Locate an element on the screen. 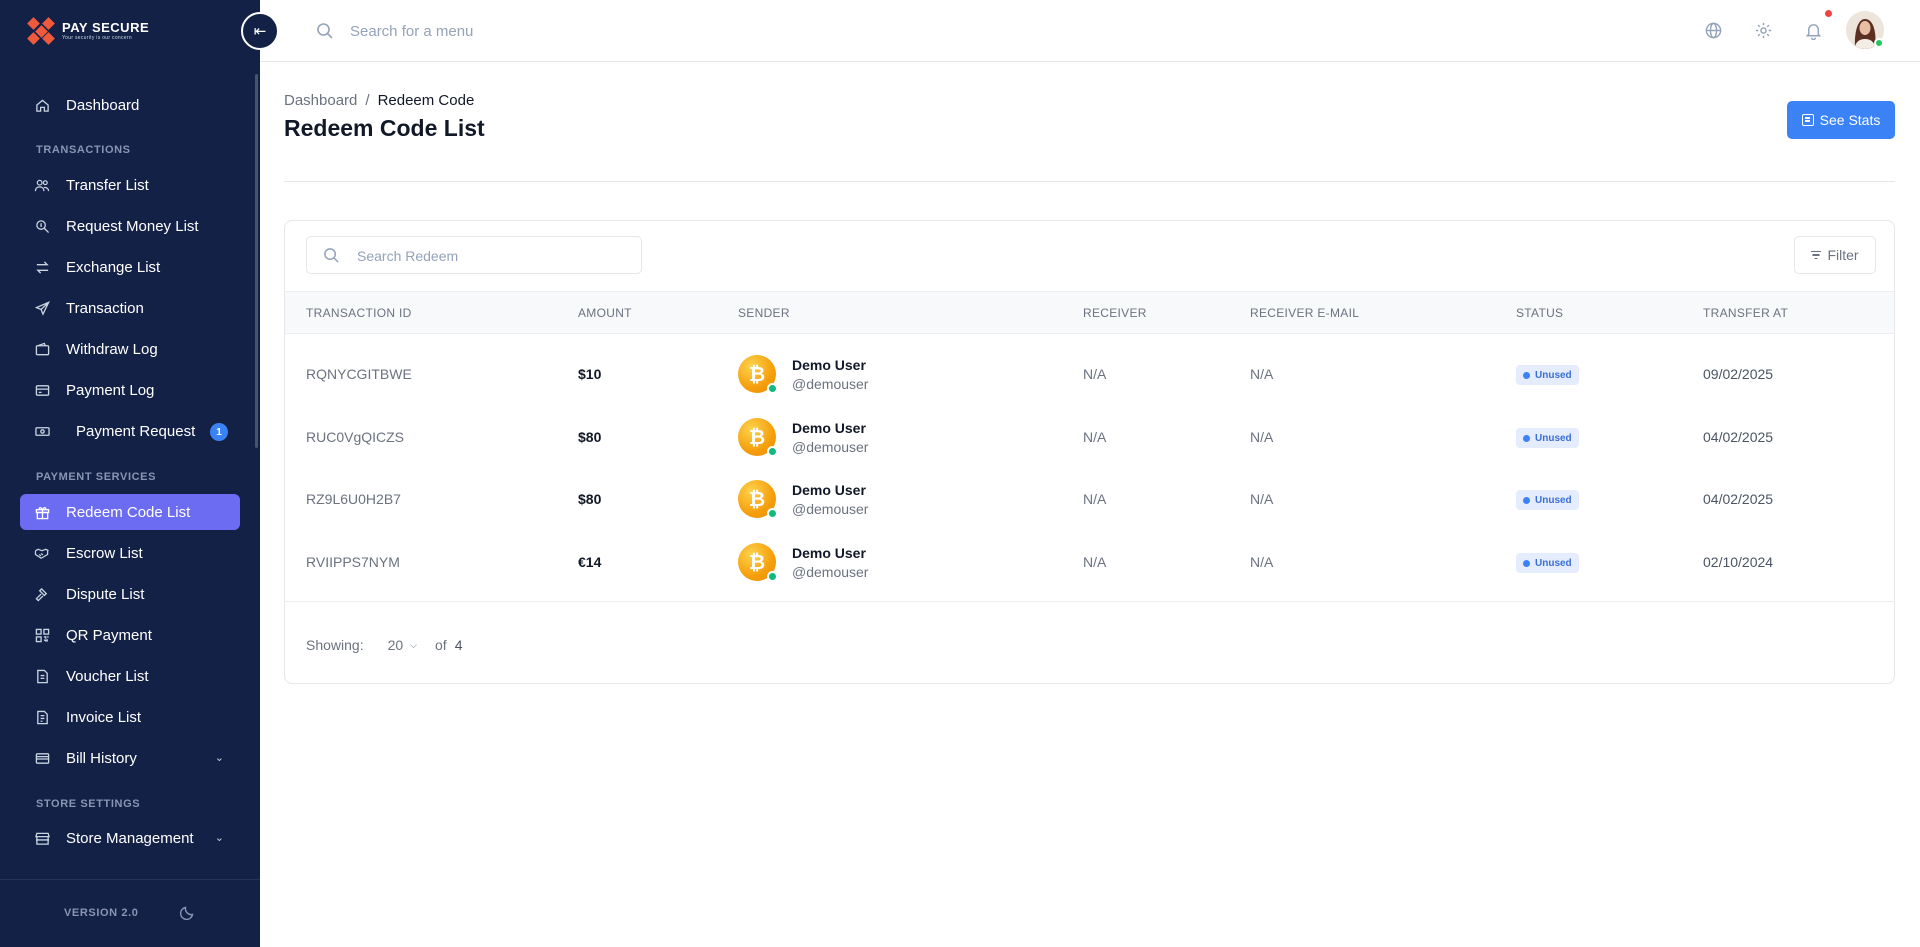 This screenshot has width=1920, height=947. sidebar-item-label: Payment Request is located at coordinates (136, 431).